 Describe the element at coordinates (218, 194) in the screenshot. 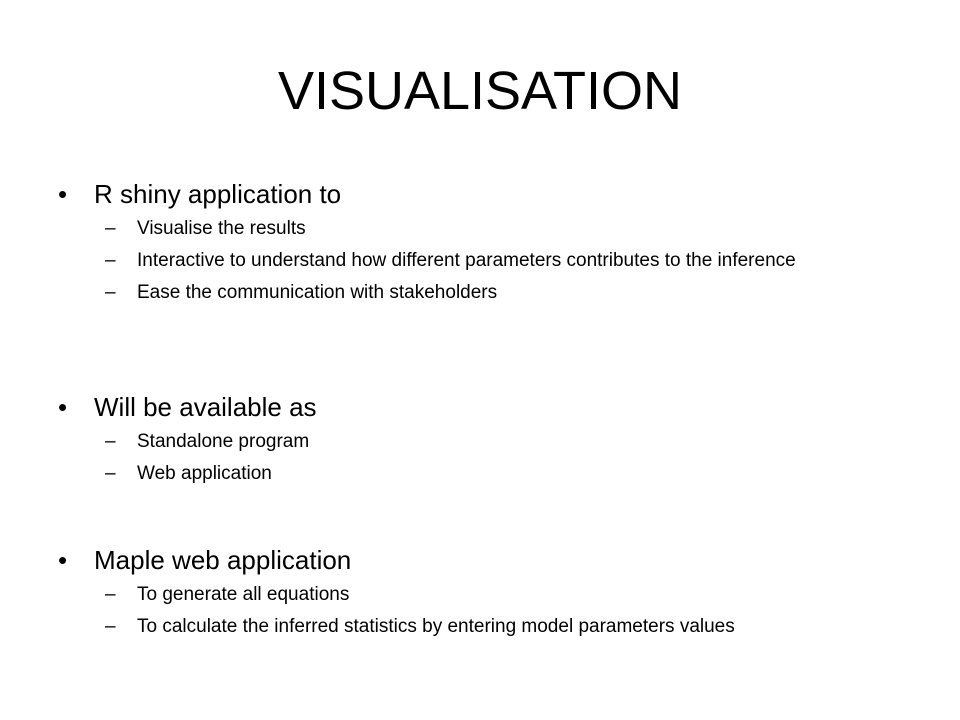

I see `bullet-text: R shiny application to` at that location.